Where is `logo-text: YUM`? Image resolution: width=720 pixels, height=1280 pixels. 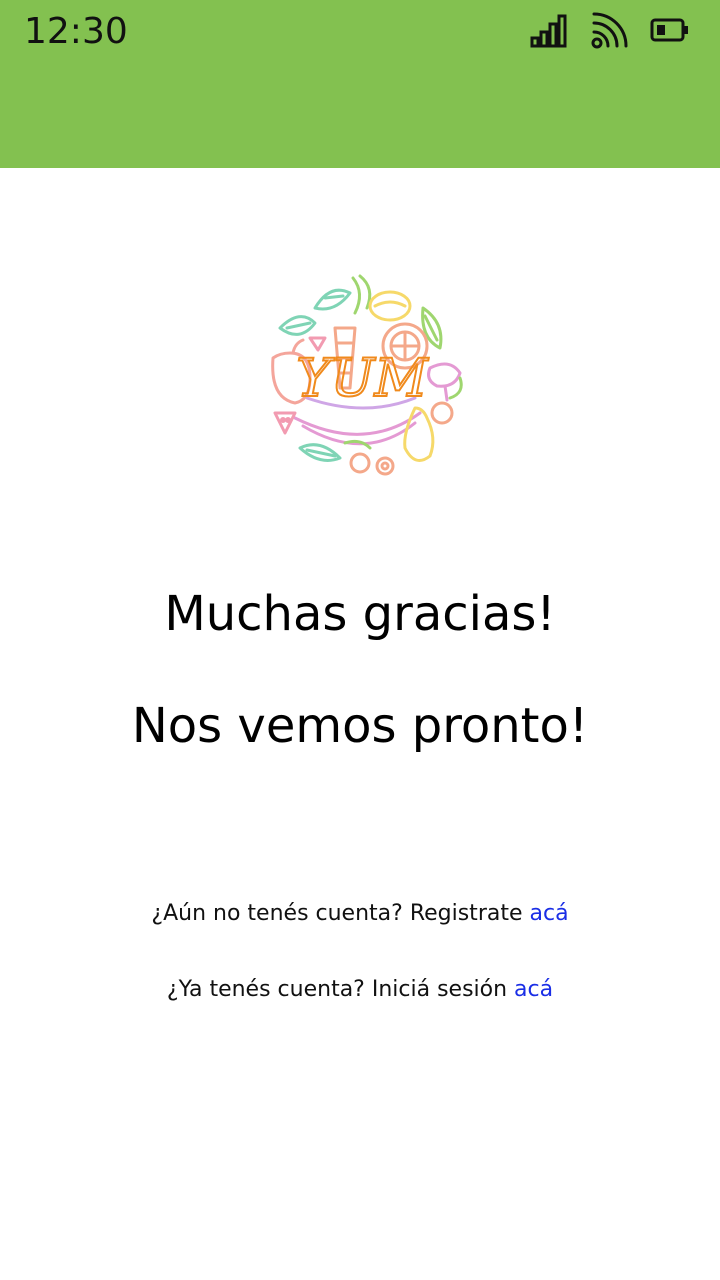 logo-text: YUM is located at coordinates (362, 379).